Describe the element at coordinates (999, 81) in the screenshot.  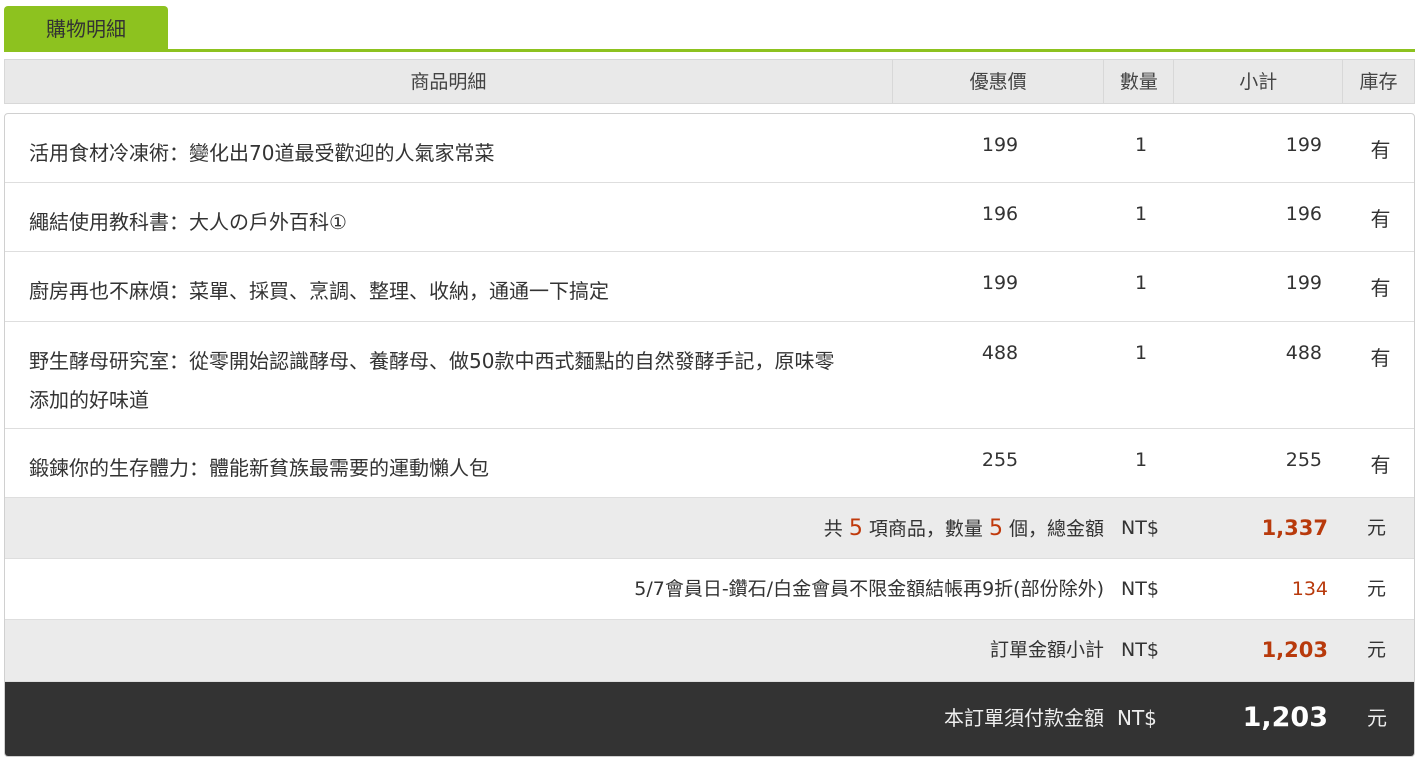
I see `header-price: 優惠價` at that location.